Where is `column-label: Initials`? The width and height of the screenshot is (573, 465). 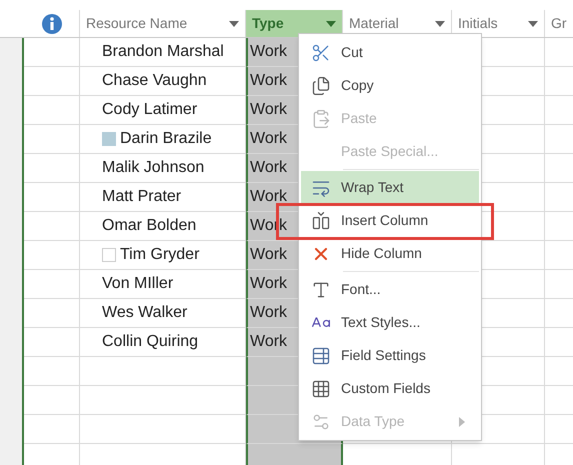
column-label: Initials is located at coordinates (478, 23).